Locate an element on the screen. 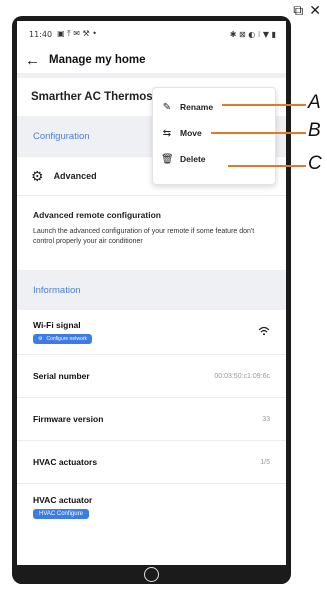  firmware-row: Firmware version 33 is located at coordinates (151, 419).